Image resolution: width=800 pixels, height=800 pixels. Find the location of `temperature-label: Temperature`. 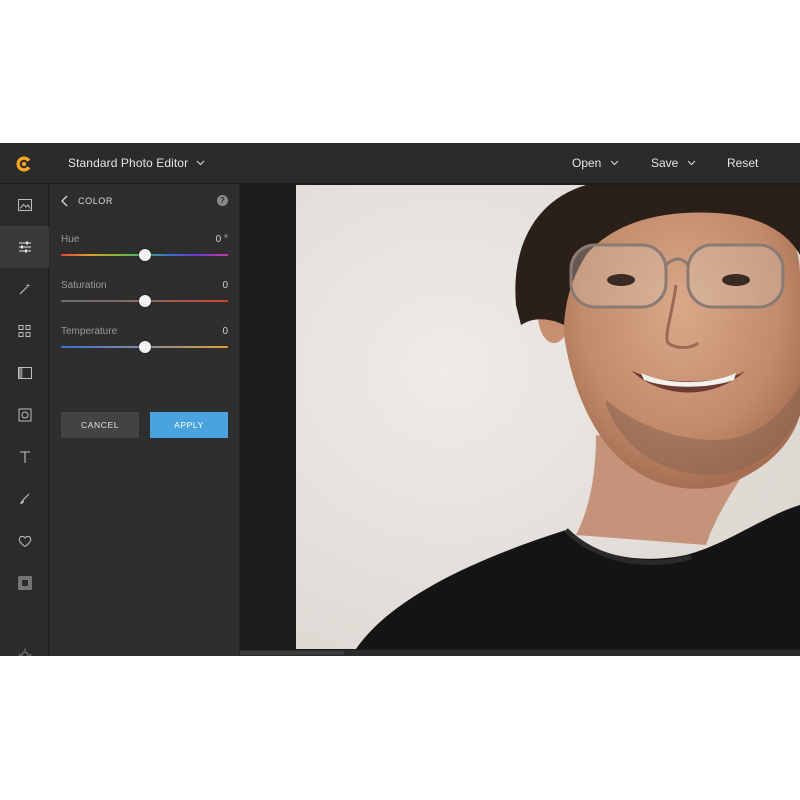

temperature-label: Temperature is located at coordinates (89, 331).